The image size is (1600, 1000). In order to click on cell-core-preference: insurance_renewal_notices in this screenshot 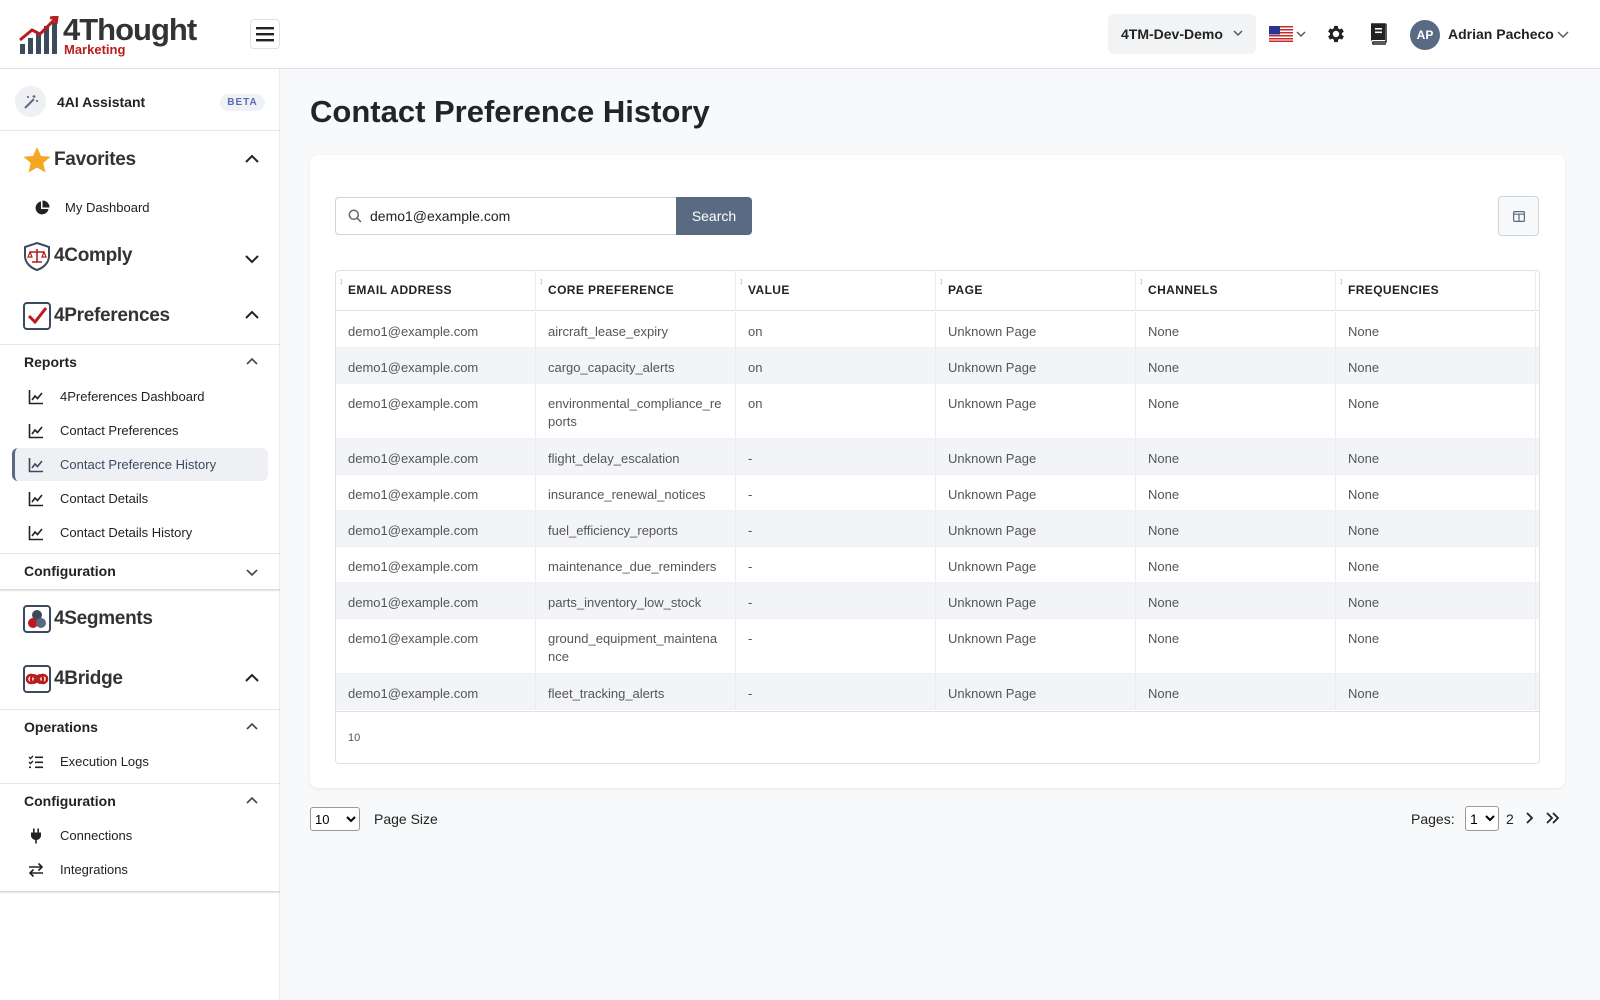, I will do `click(636, 492)`.